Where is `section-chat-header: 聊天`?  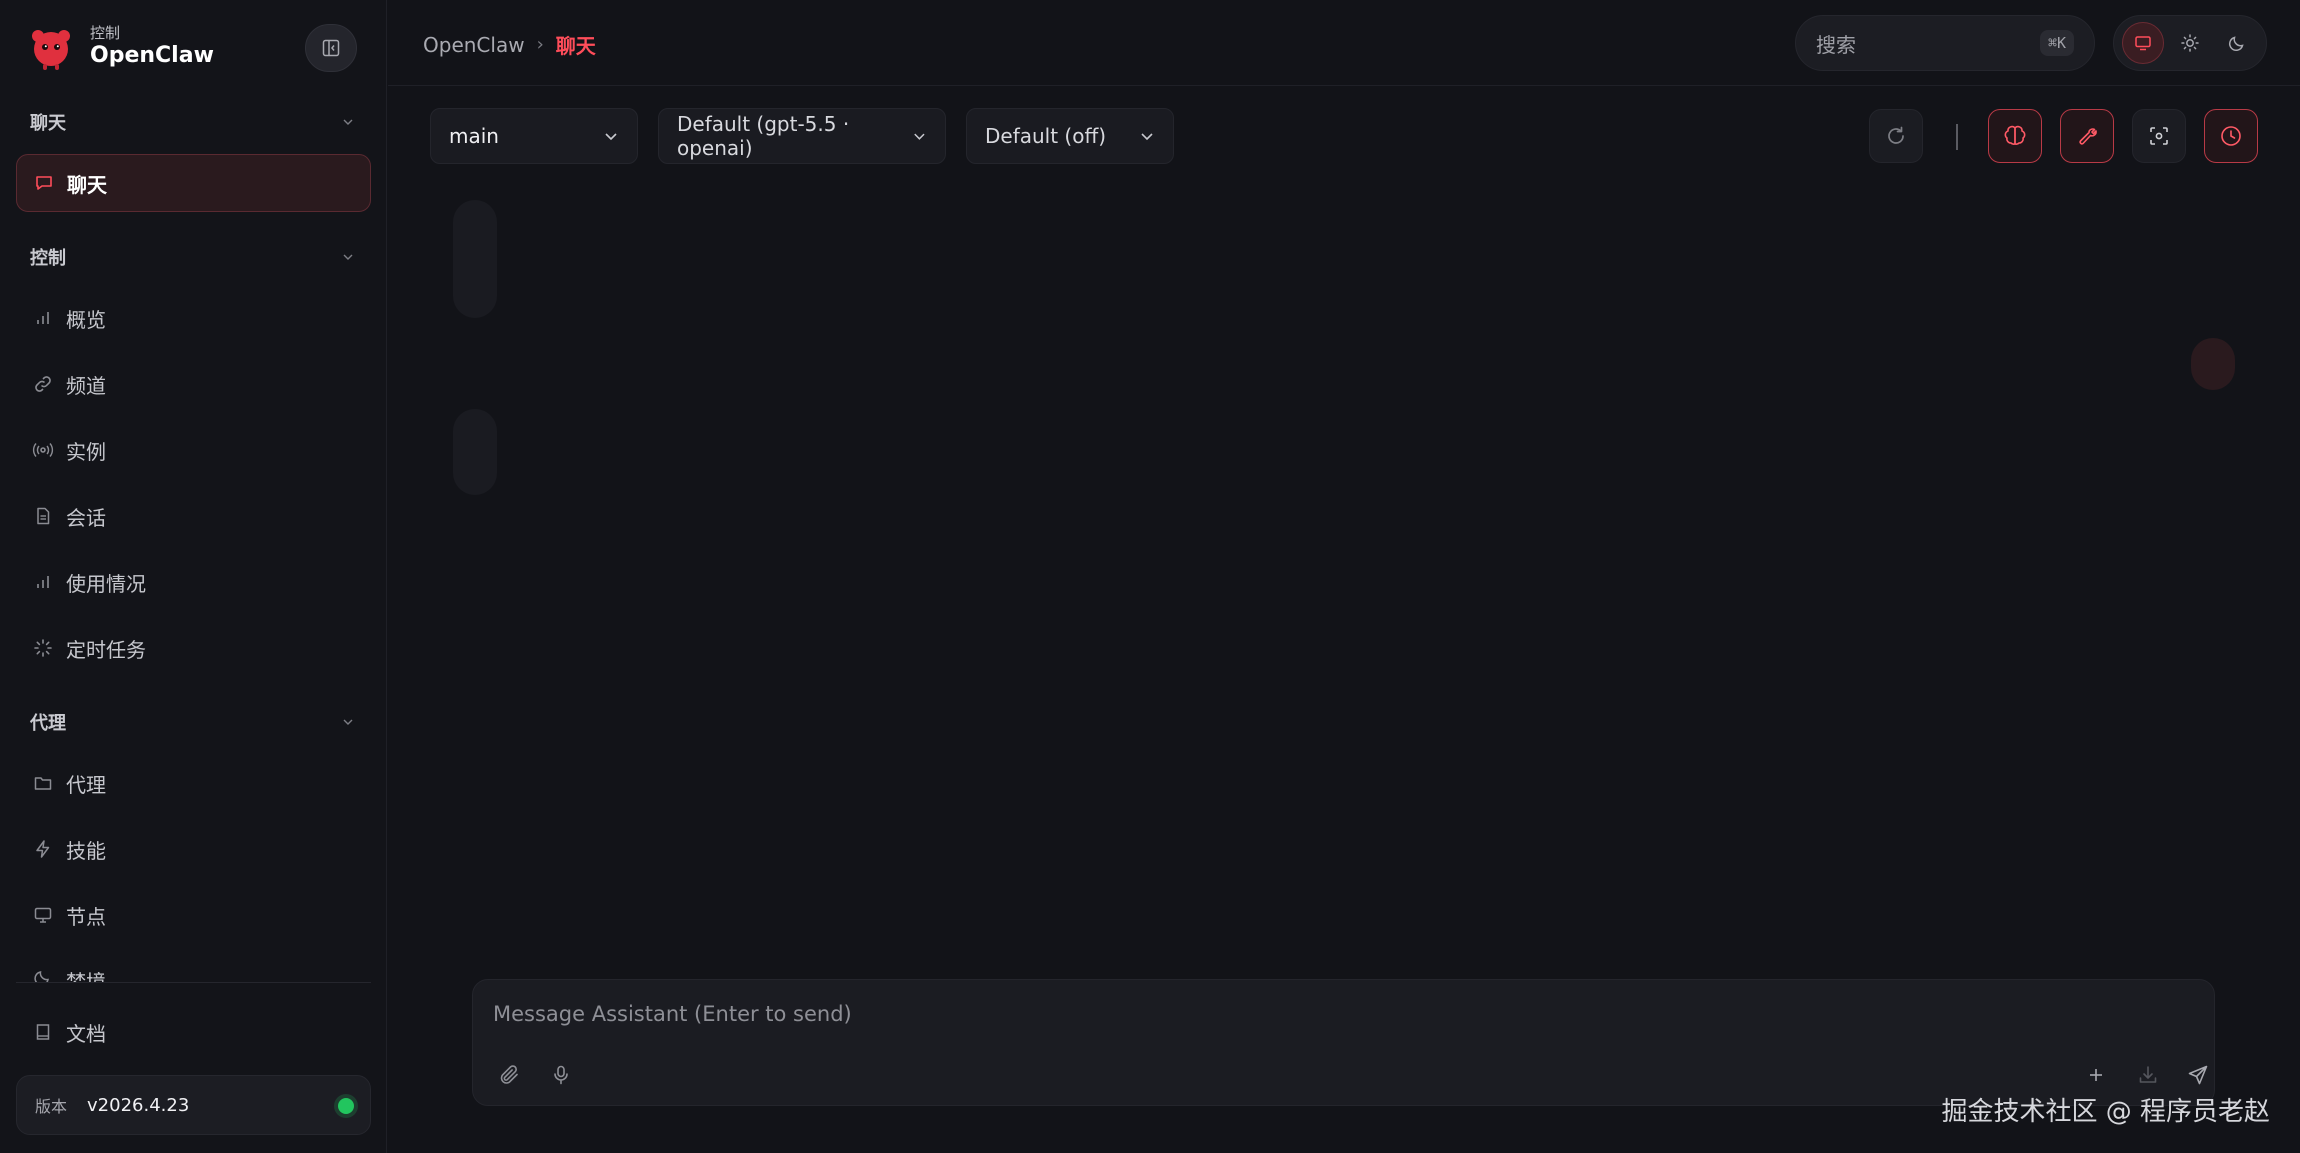
section-chat-header: 聊天 is located at coordinates (192, 122).